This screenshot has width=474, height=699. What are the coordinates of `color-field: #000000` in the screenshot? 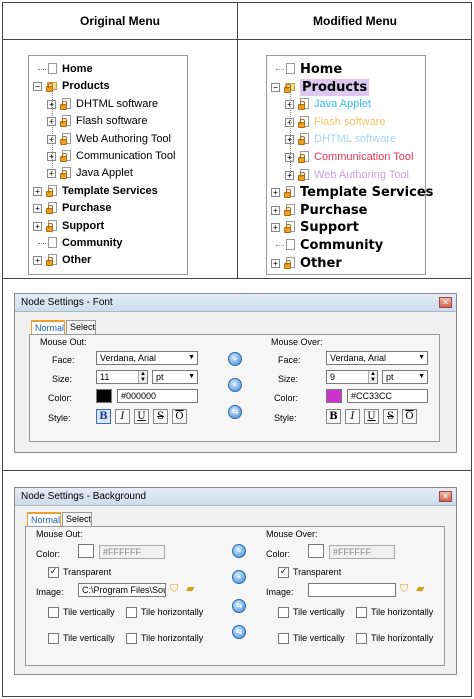 It's located at (157, 396).